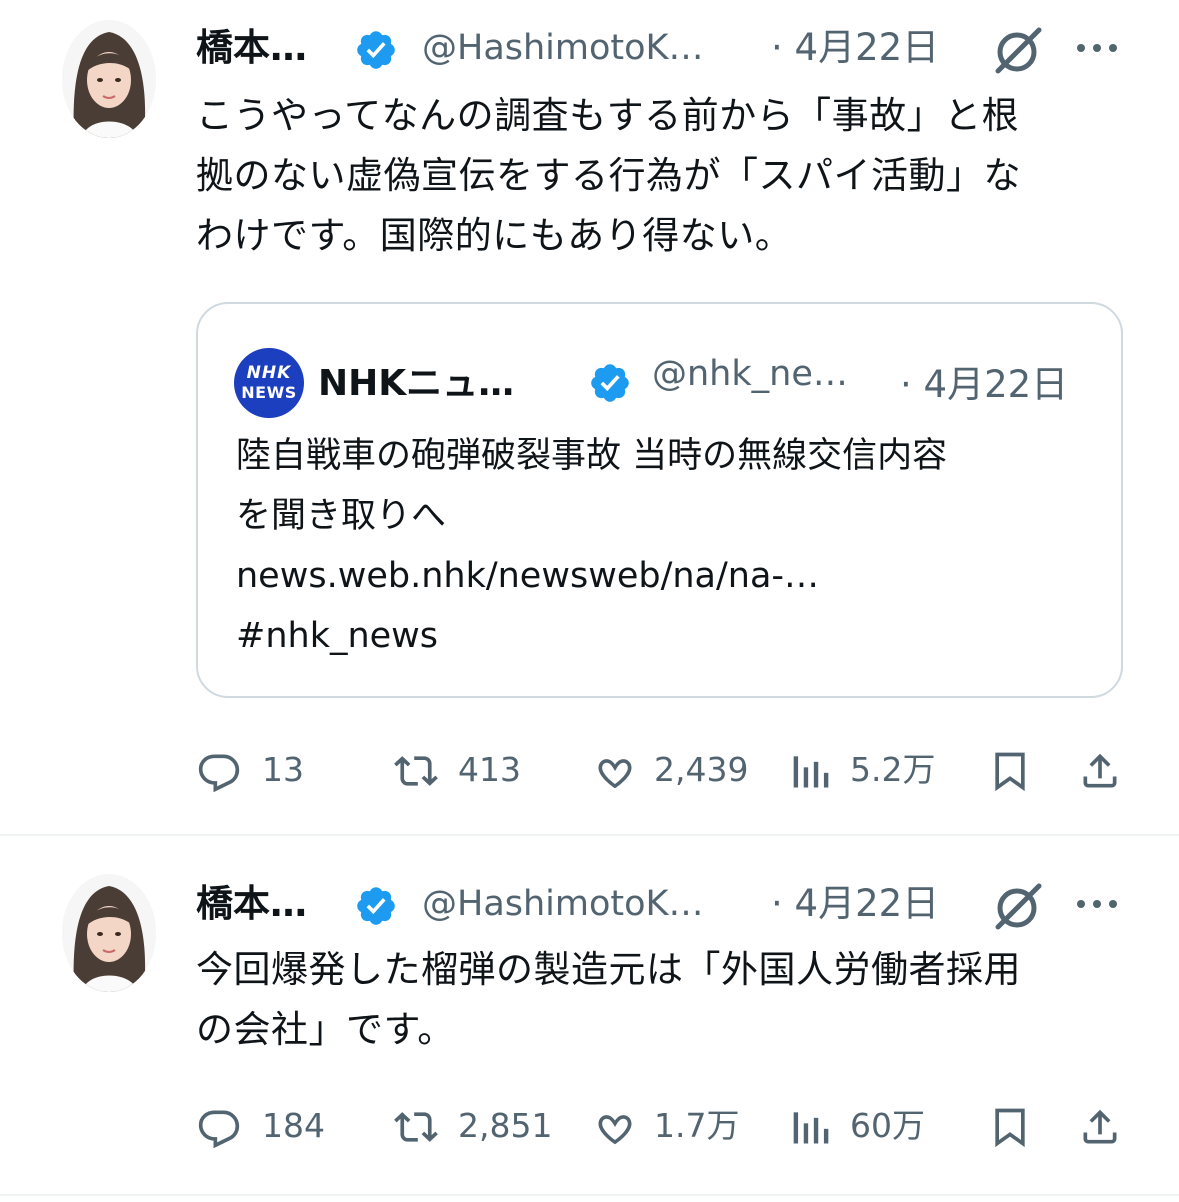 The height and width of the screenshot is (1202, 1179). What do you see at coordinates (697, 1125) in the screenshot?
I see `like-count: 1.7万` at bounding box center [697, 1125].